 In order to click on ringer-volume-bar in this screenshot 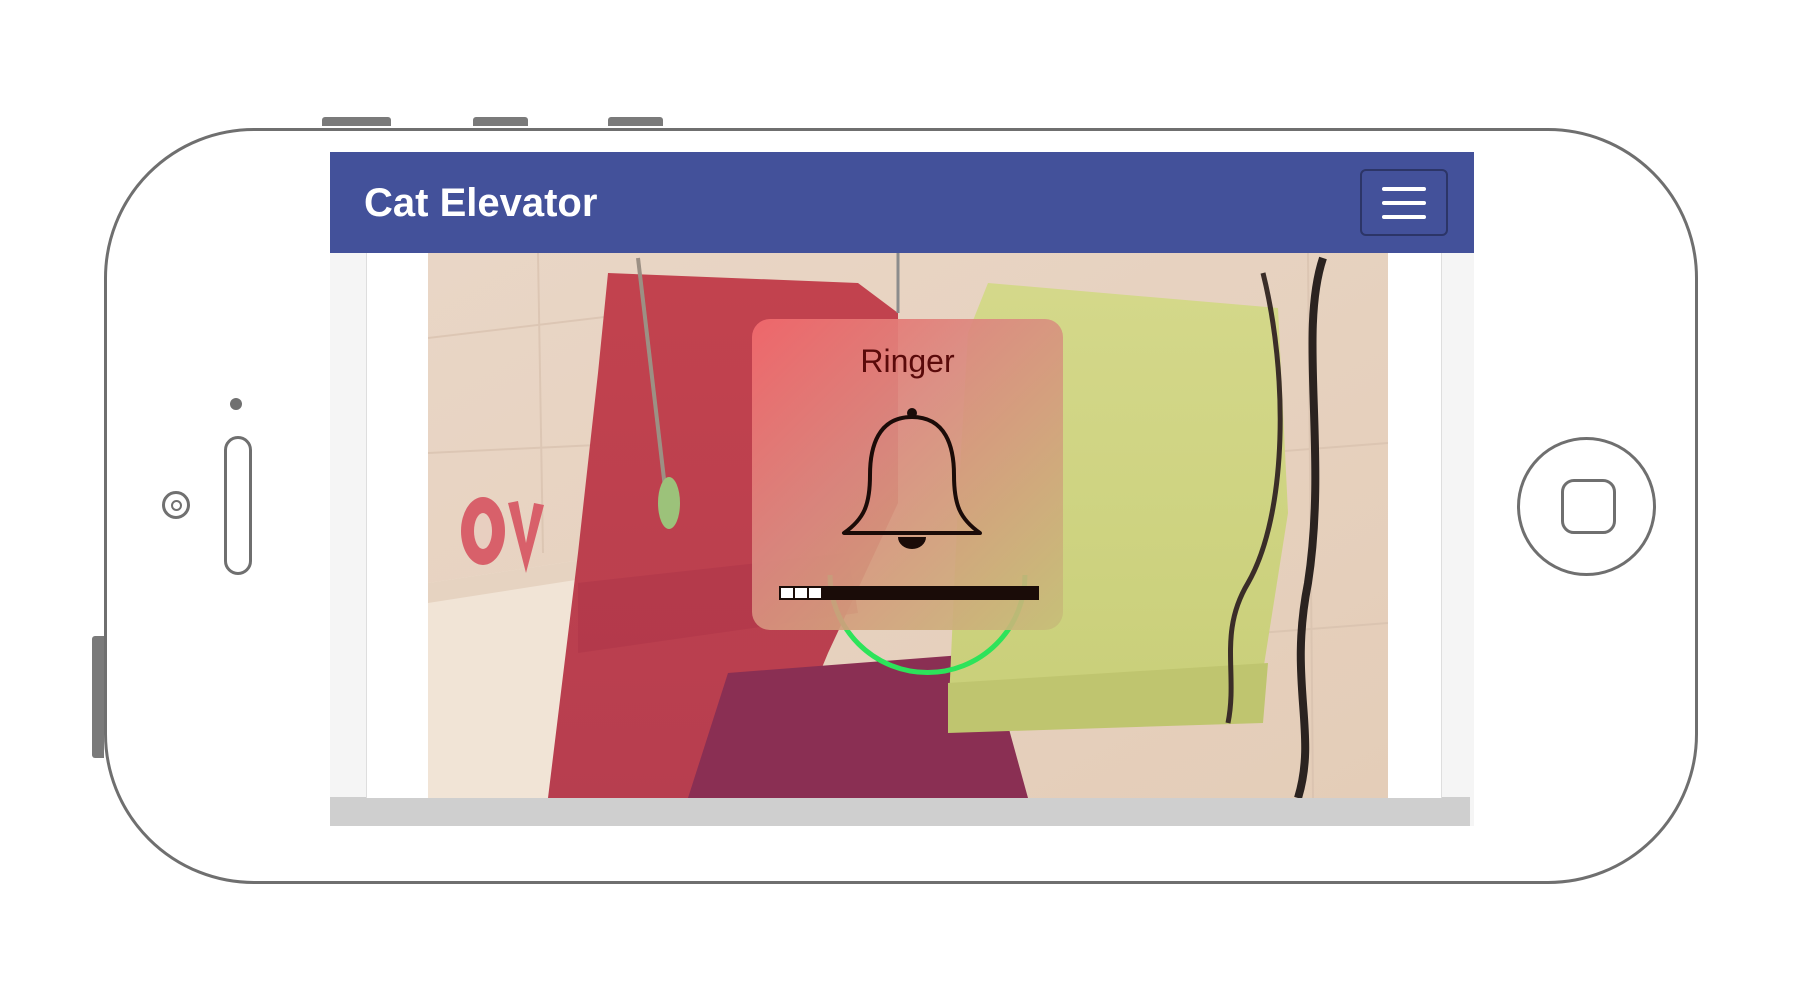, I will do `click(909, 593)`.